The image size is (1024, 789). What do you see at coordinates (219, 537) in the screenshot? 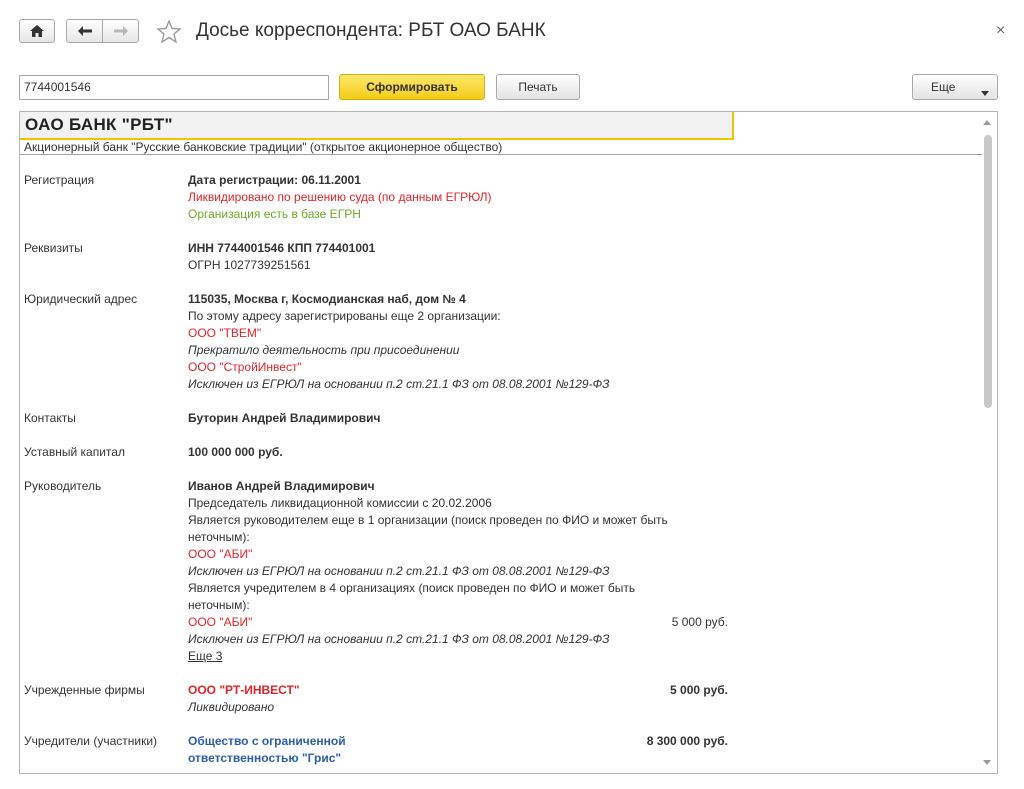
I see `head-note-line-2: неточным):` at bounding box center [219, 537].